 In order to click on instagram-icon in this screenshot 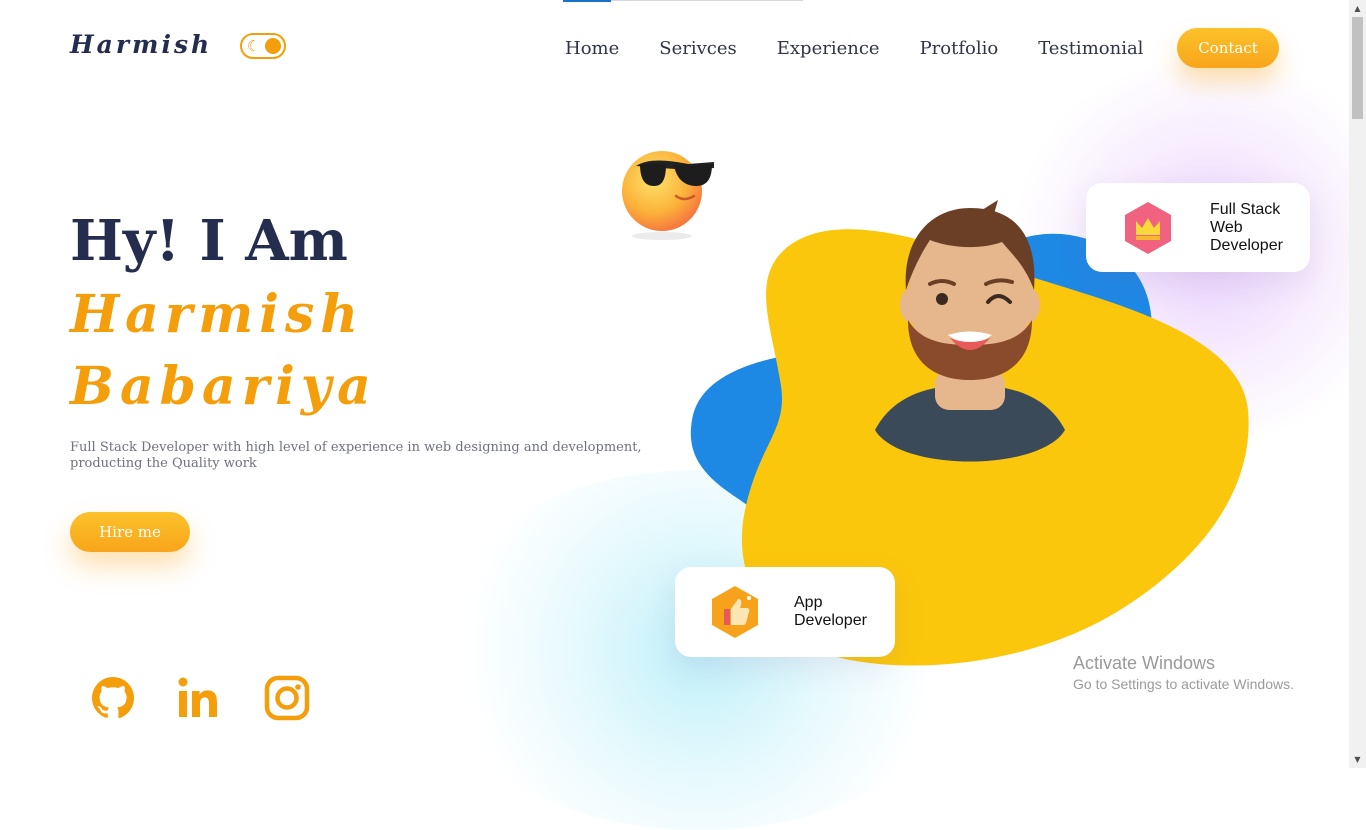, I will do `click(287, 698)`.